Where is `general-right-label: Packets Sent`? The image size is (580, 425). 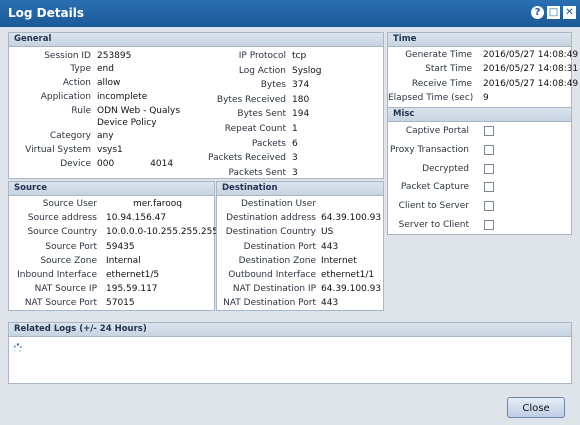 general-right-label: Packets Sent is located at coordinates (257, 172).